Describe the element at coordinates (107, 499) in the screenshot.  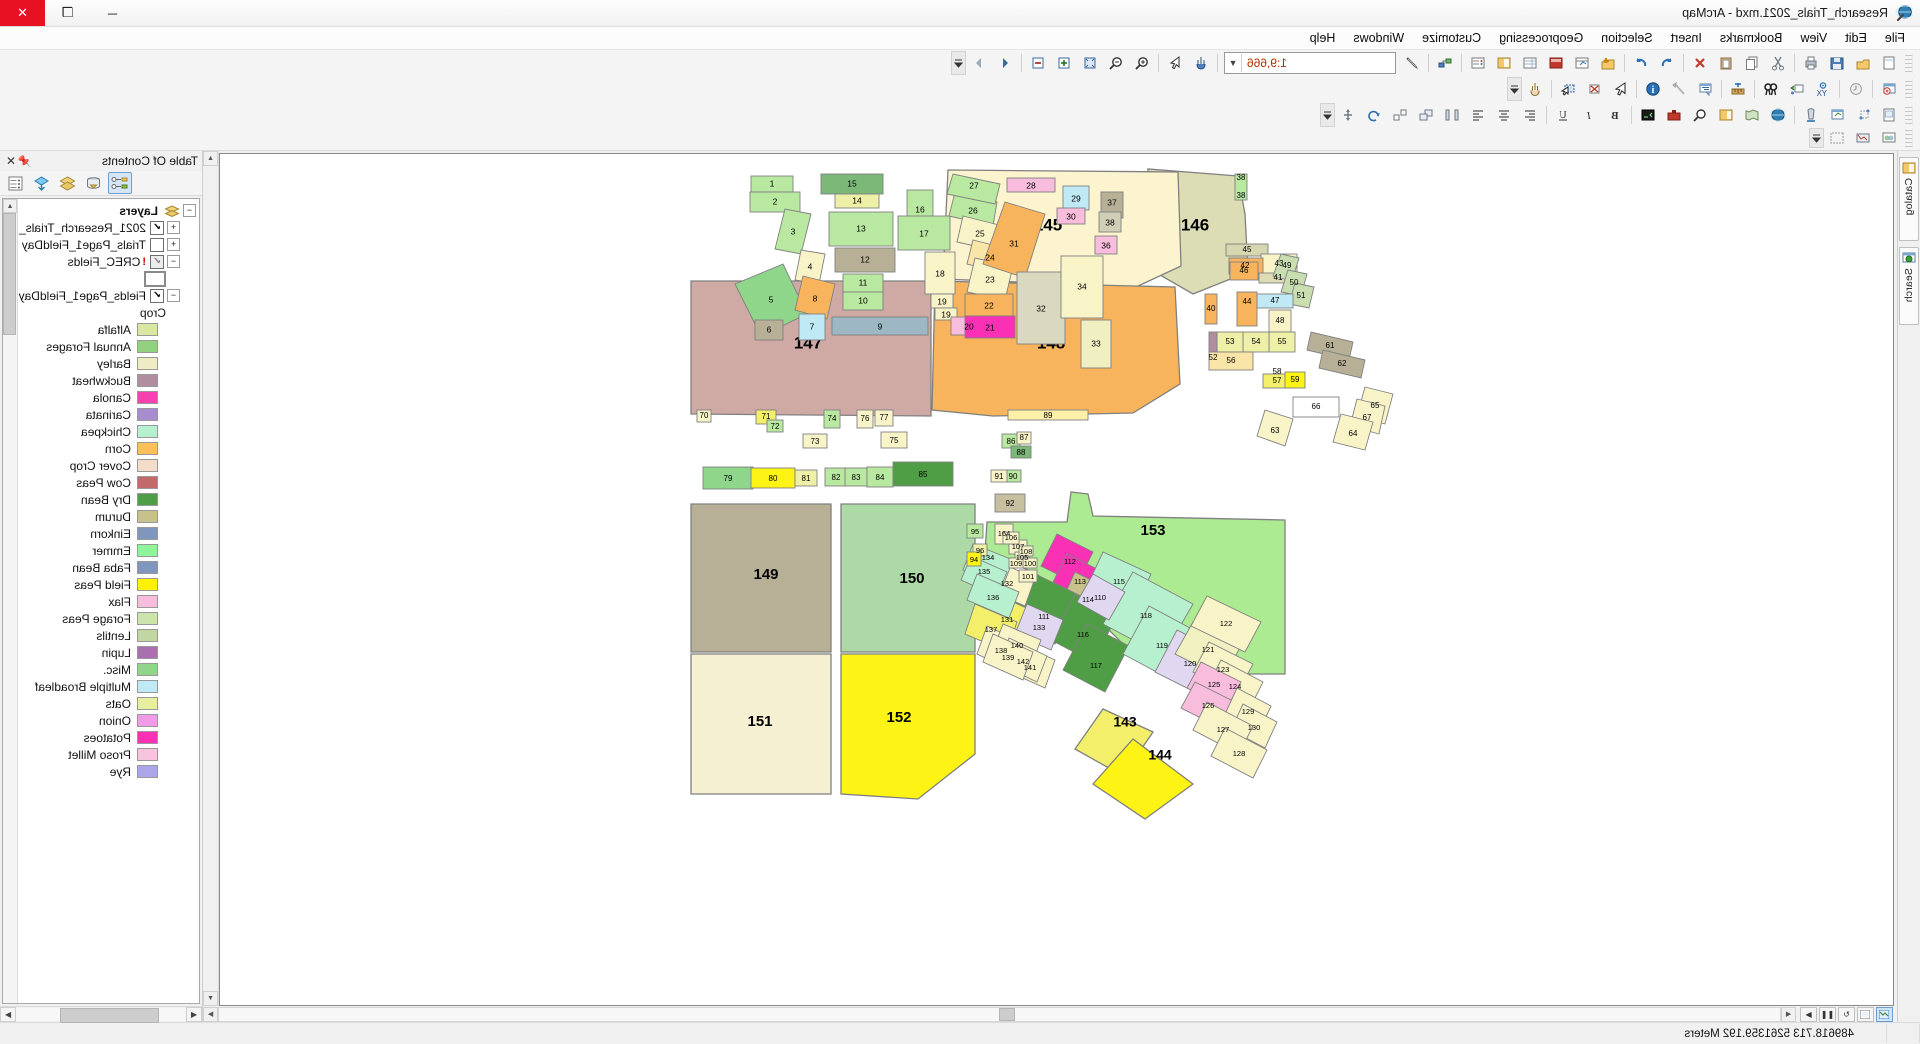
I see `legend-item: Dry Bean` at that location.